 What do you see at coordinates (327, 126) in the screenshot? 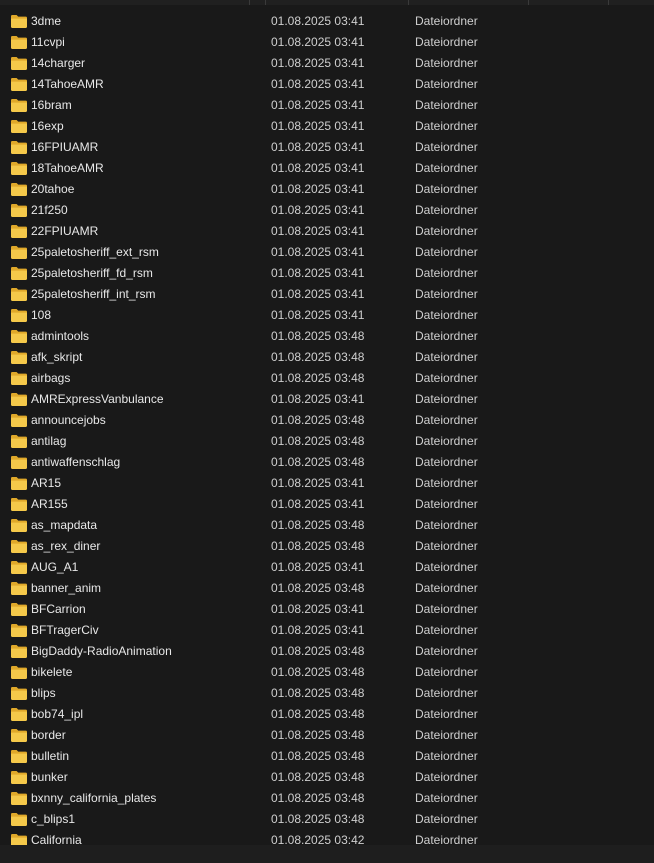
I see `file-row: 16exp 01.08.2025 03:41 Dateiordner` at bounding box center [327, 126].